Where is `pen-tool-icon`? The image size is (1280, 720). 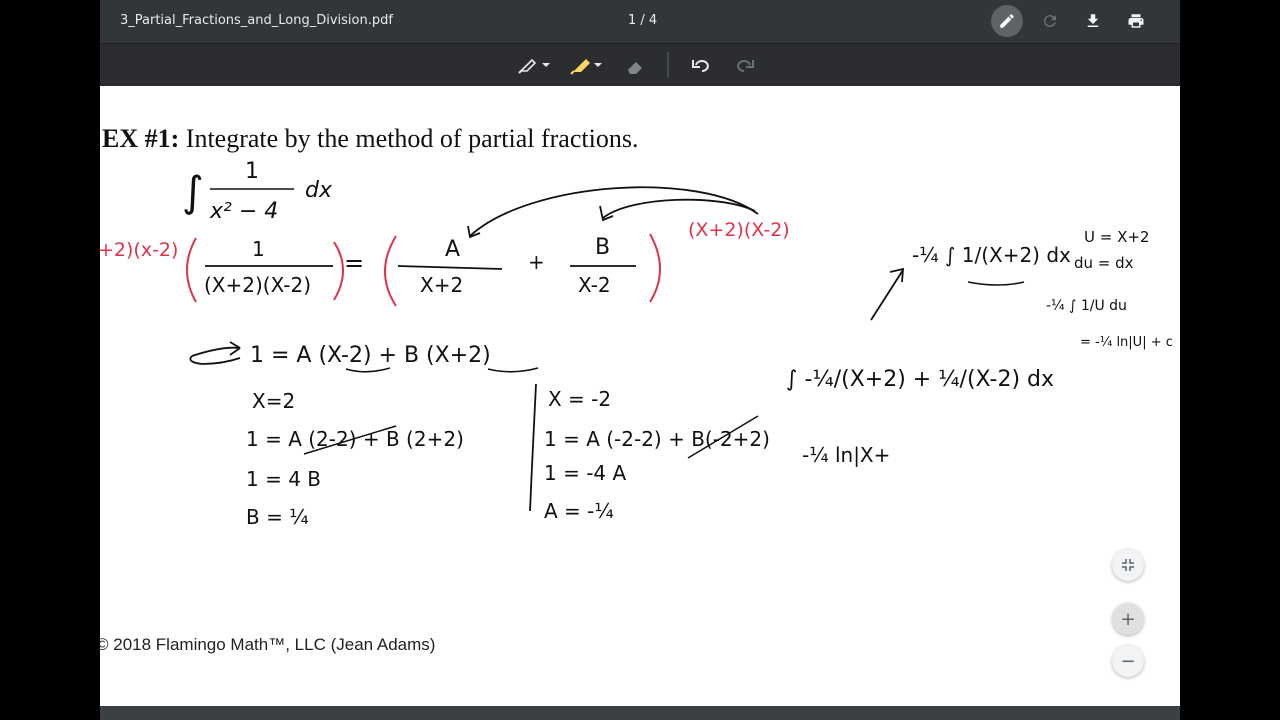 pen-tool-icon is located at coordinates (534, 66).